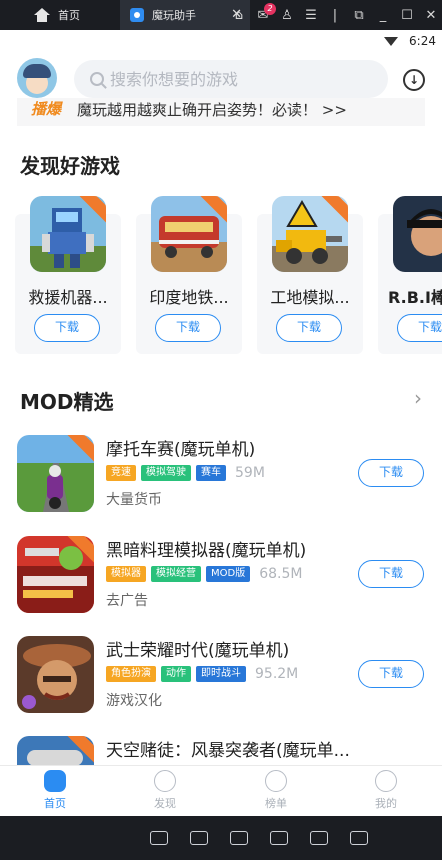  I want to click on notice-tag: 播爆, so click(46, 109).